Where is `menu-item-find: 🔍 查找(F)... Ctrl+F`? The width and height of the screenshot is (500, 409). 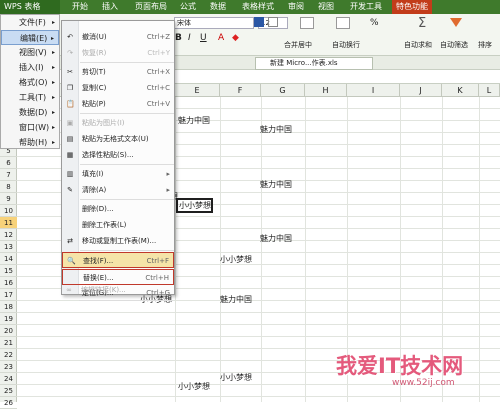
menu-item-find: 🔍 查找(F)... Ctrl+F is located at coordinates (118, 260).